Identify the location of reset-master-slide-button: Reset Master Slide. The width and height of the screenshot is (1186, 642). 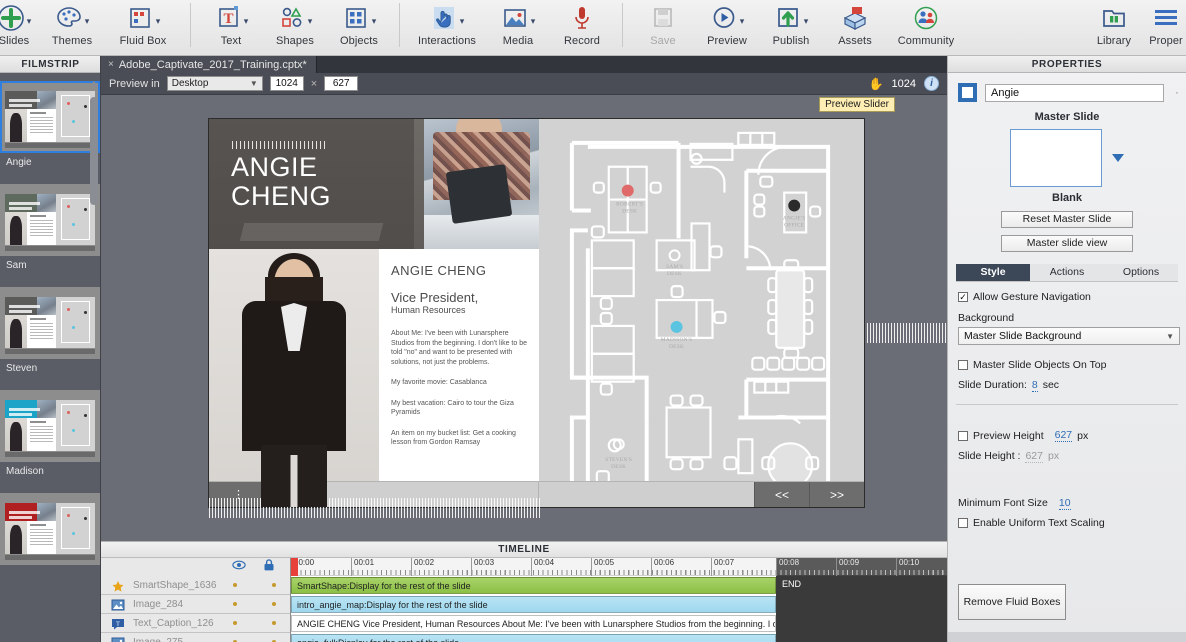
(1067, 219).